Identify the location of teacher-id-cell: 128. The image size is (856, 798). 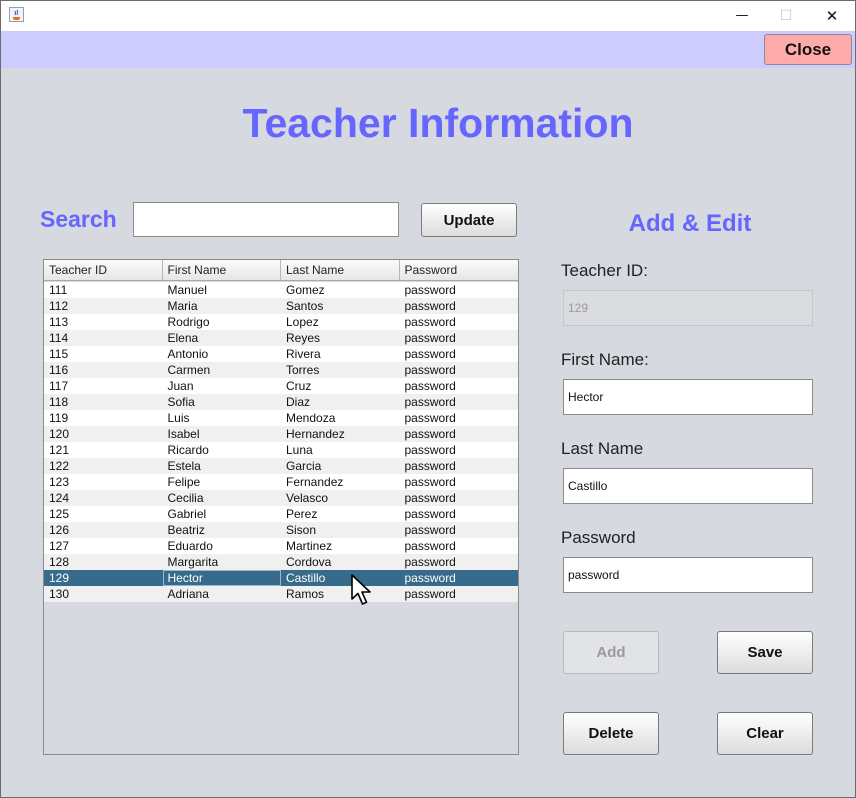
(103, 562).